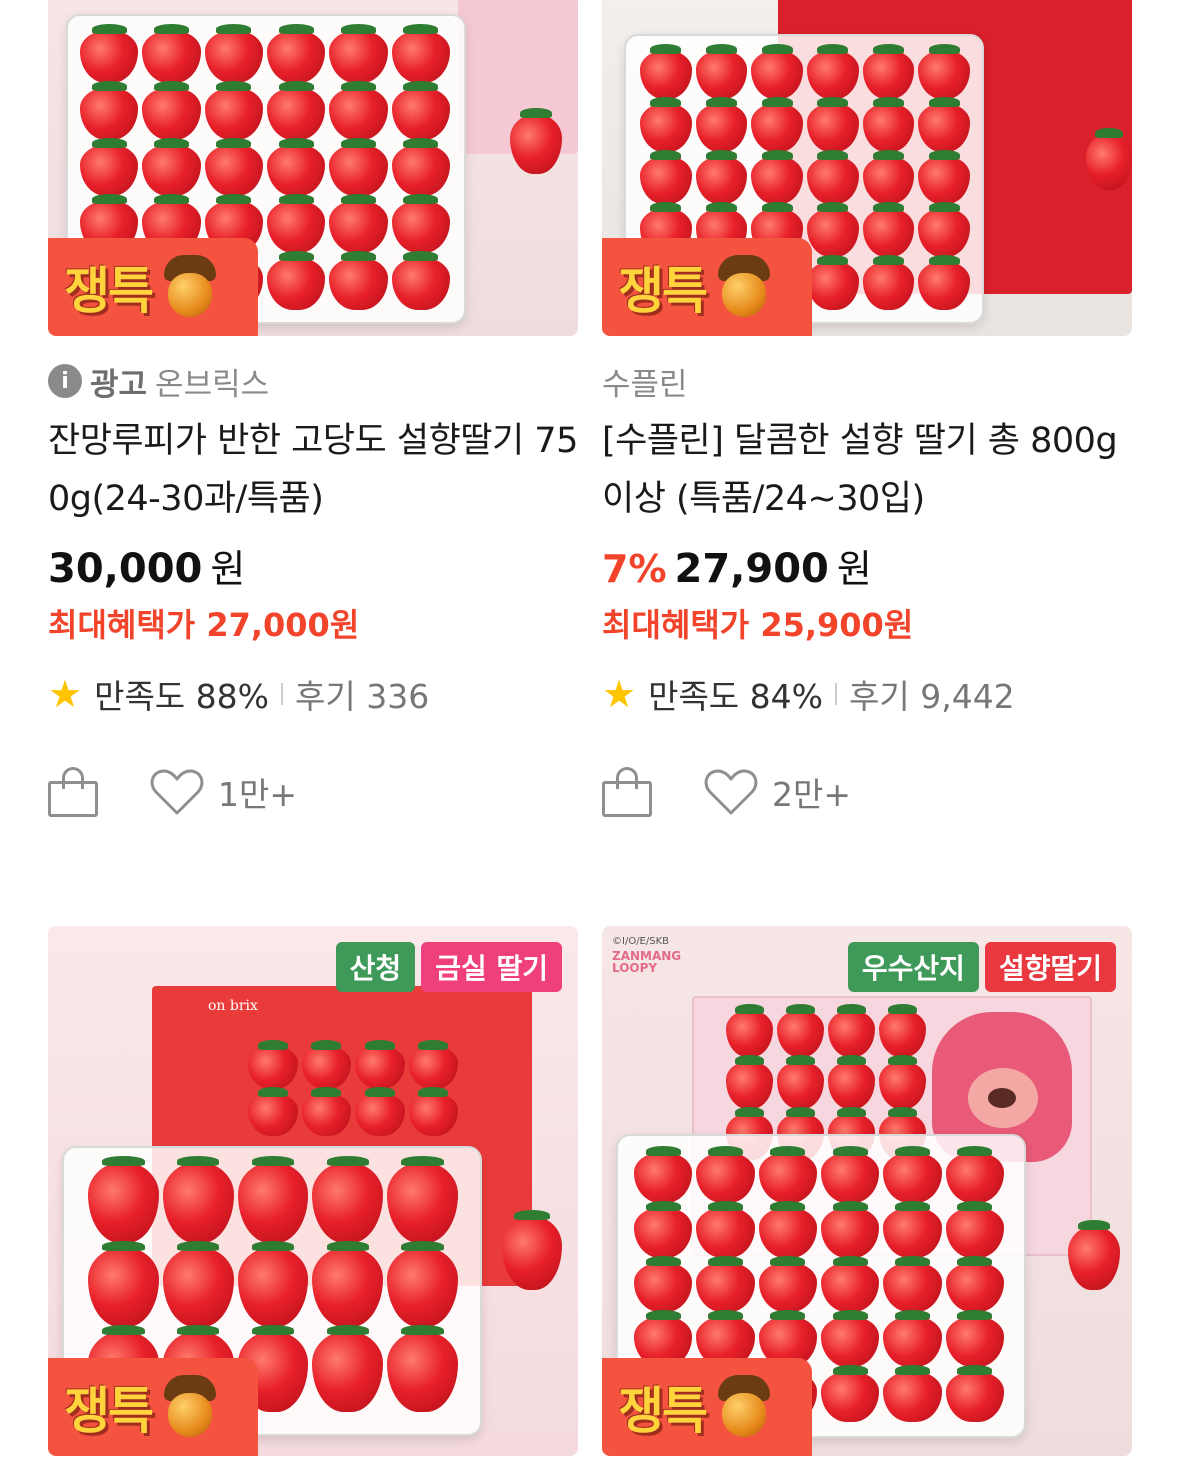  What do you see at coordinates (125, 569) in the screenshot?
I see `price: 30,000` at bounding box center [125, 569].